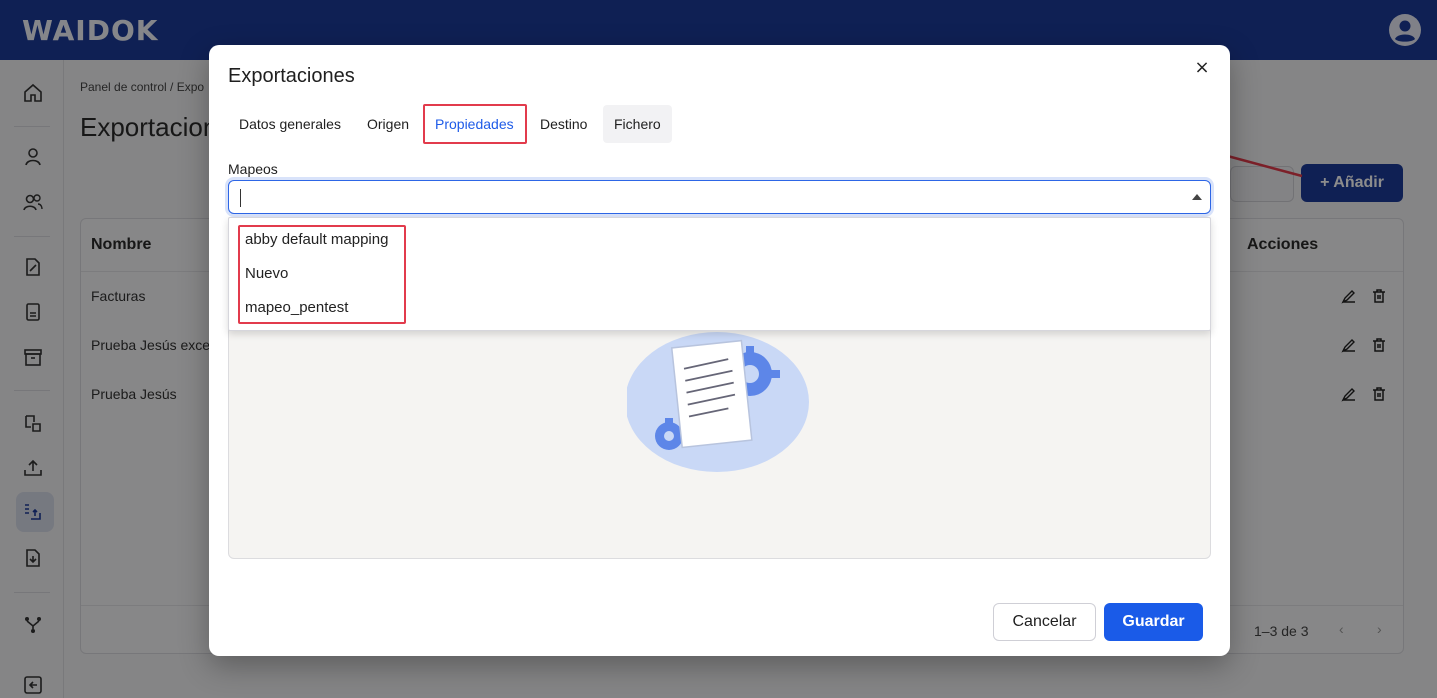 Image resolution: width=1437 pixels, height=698 pixels. Describe the element at coordinates (1202, 68) in the screenshot. I see `close-icon: ×` at that location.